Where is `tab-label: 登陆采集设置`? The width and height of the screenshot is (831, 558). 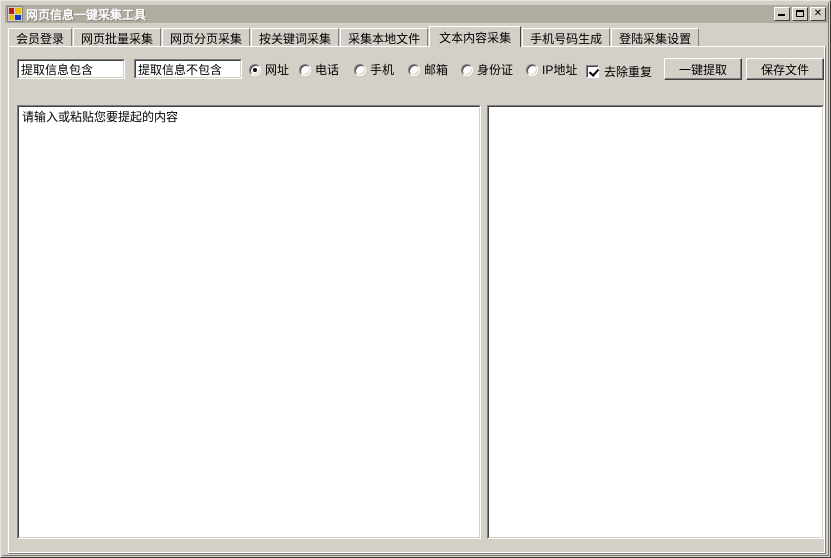
tab-label: 登陆采集设置 is located at coordinates (655, 38).